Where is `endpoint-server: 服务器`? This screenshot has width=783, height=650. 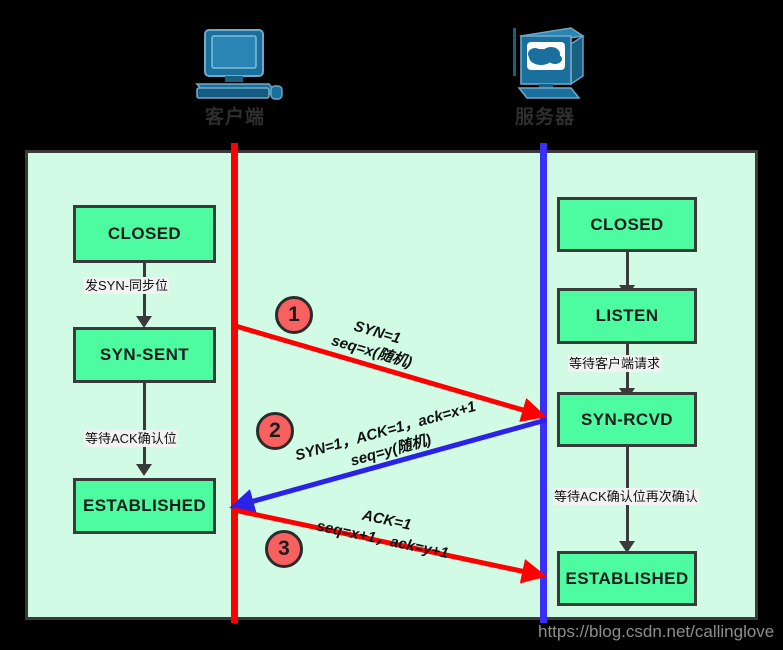 endpoint-server: 服务器 is located at coordinates (545, 72).